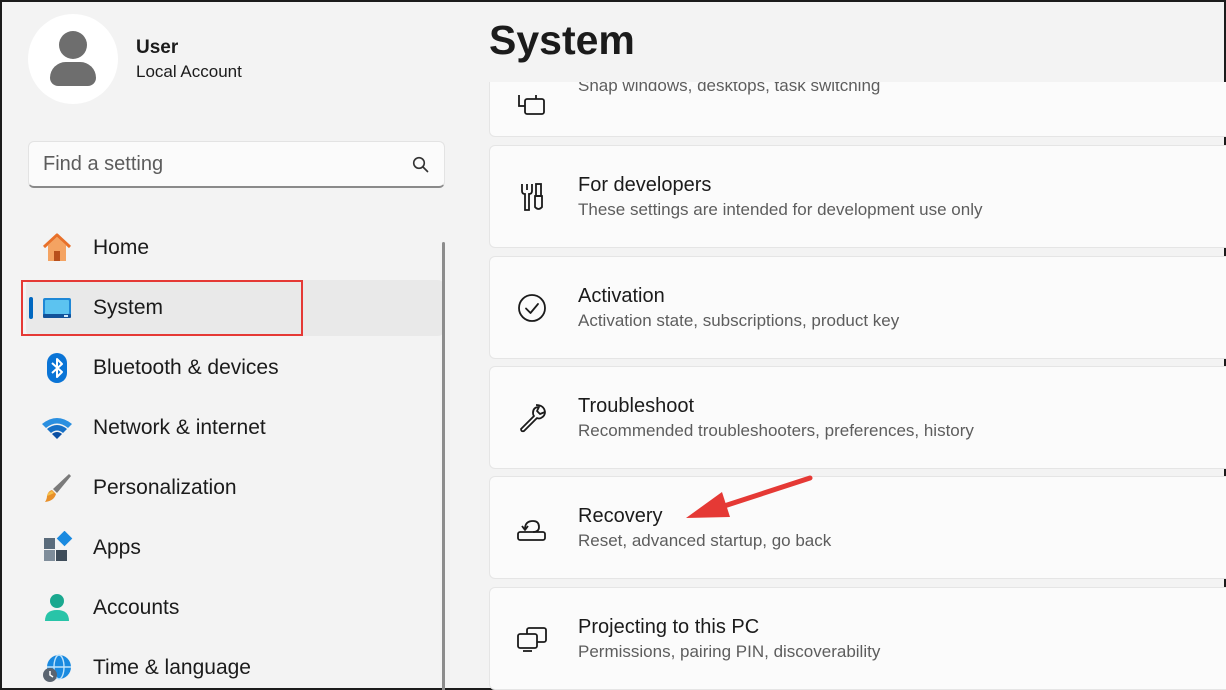  I want to click on multitasking-icon, so click(532, 108).